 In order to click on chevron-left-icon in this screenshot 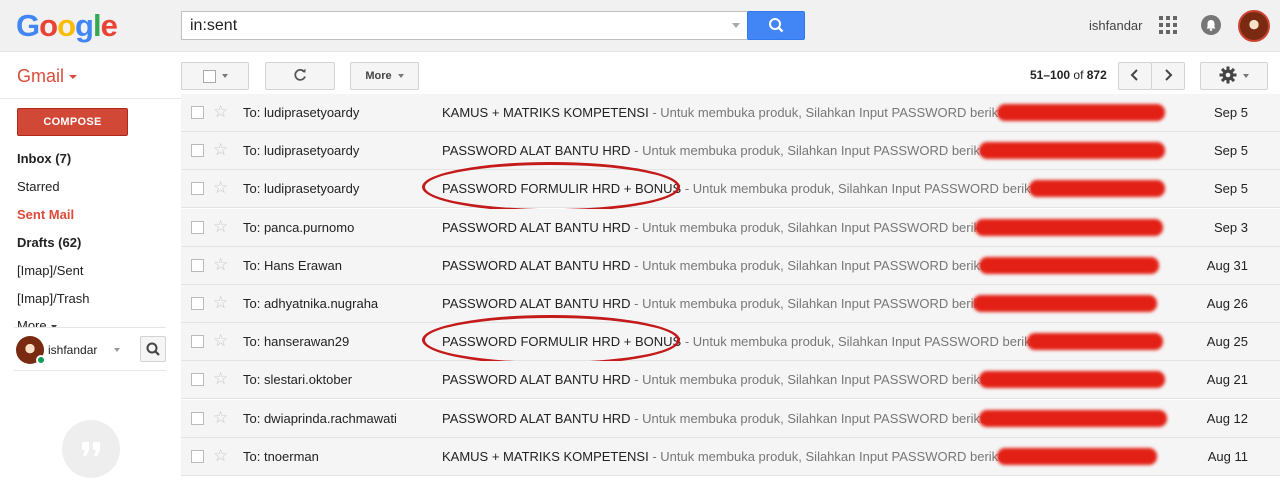, I will do `click(1134, 74)`.